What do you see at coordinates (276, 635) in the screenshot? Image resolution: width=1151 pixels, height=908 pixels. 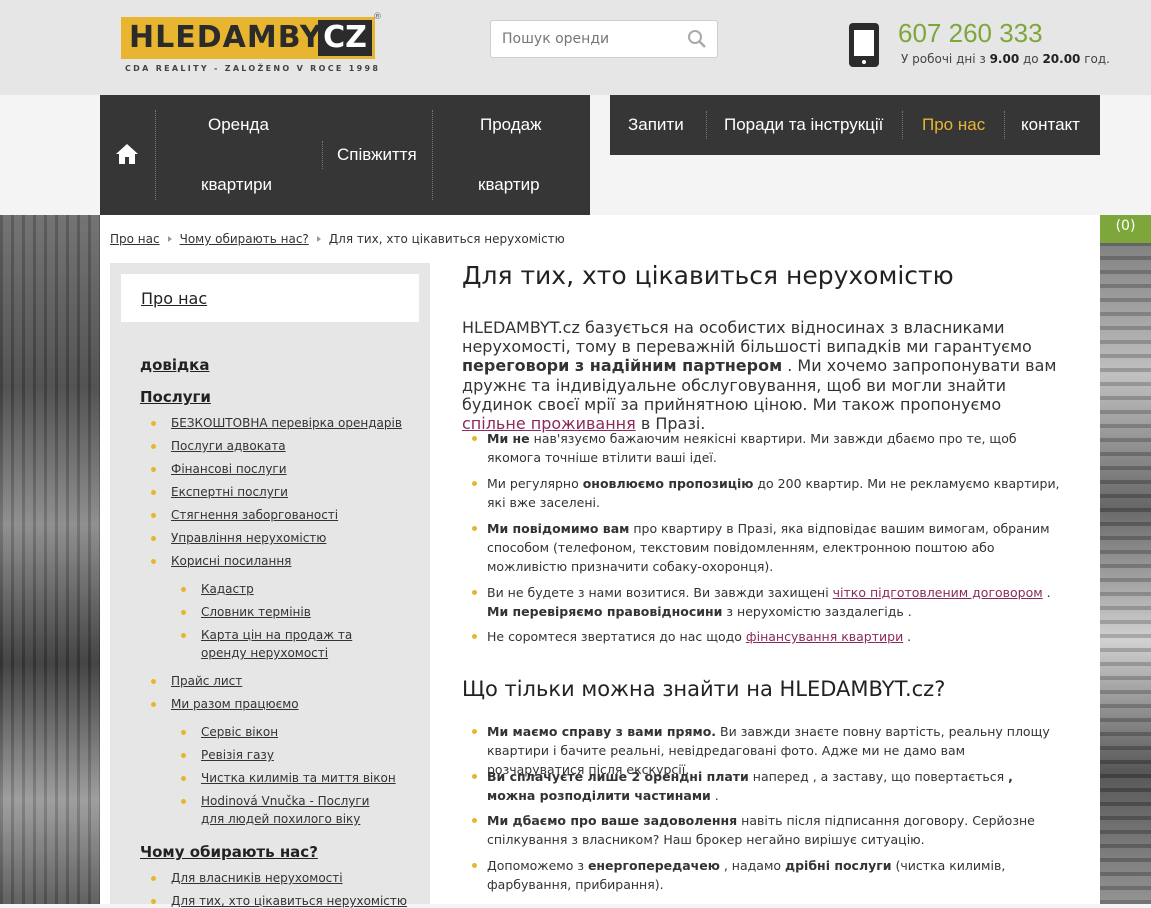 I see `sidebar-item-price-map: Карта цін на продаж та` at bounding box center [276, 635].